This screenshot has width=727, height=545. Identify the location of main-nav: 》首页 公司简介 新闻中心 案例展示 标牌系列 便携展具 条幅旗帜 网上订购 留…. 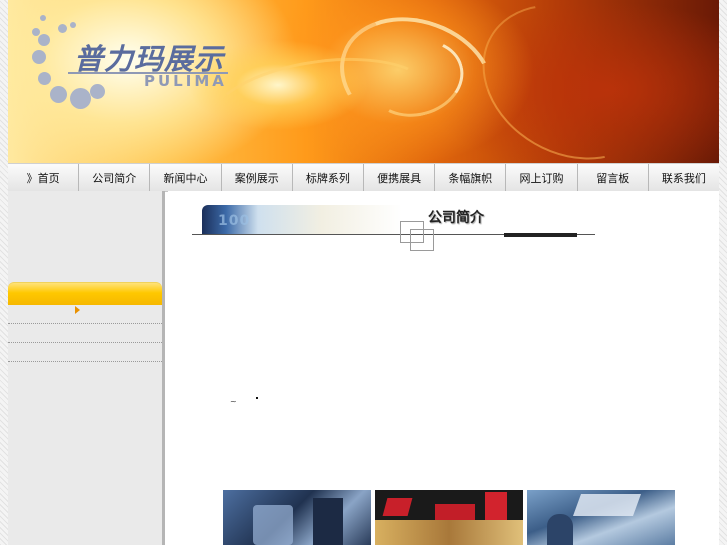
(363, 177).